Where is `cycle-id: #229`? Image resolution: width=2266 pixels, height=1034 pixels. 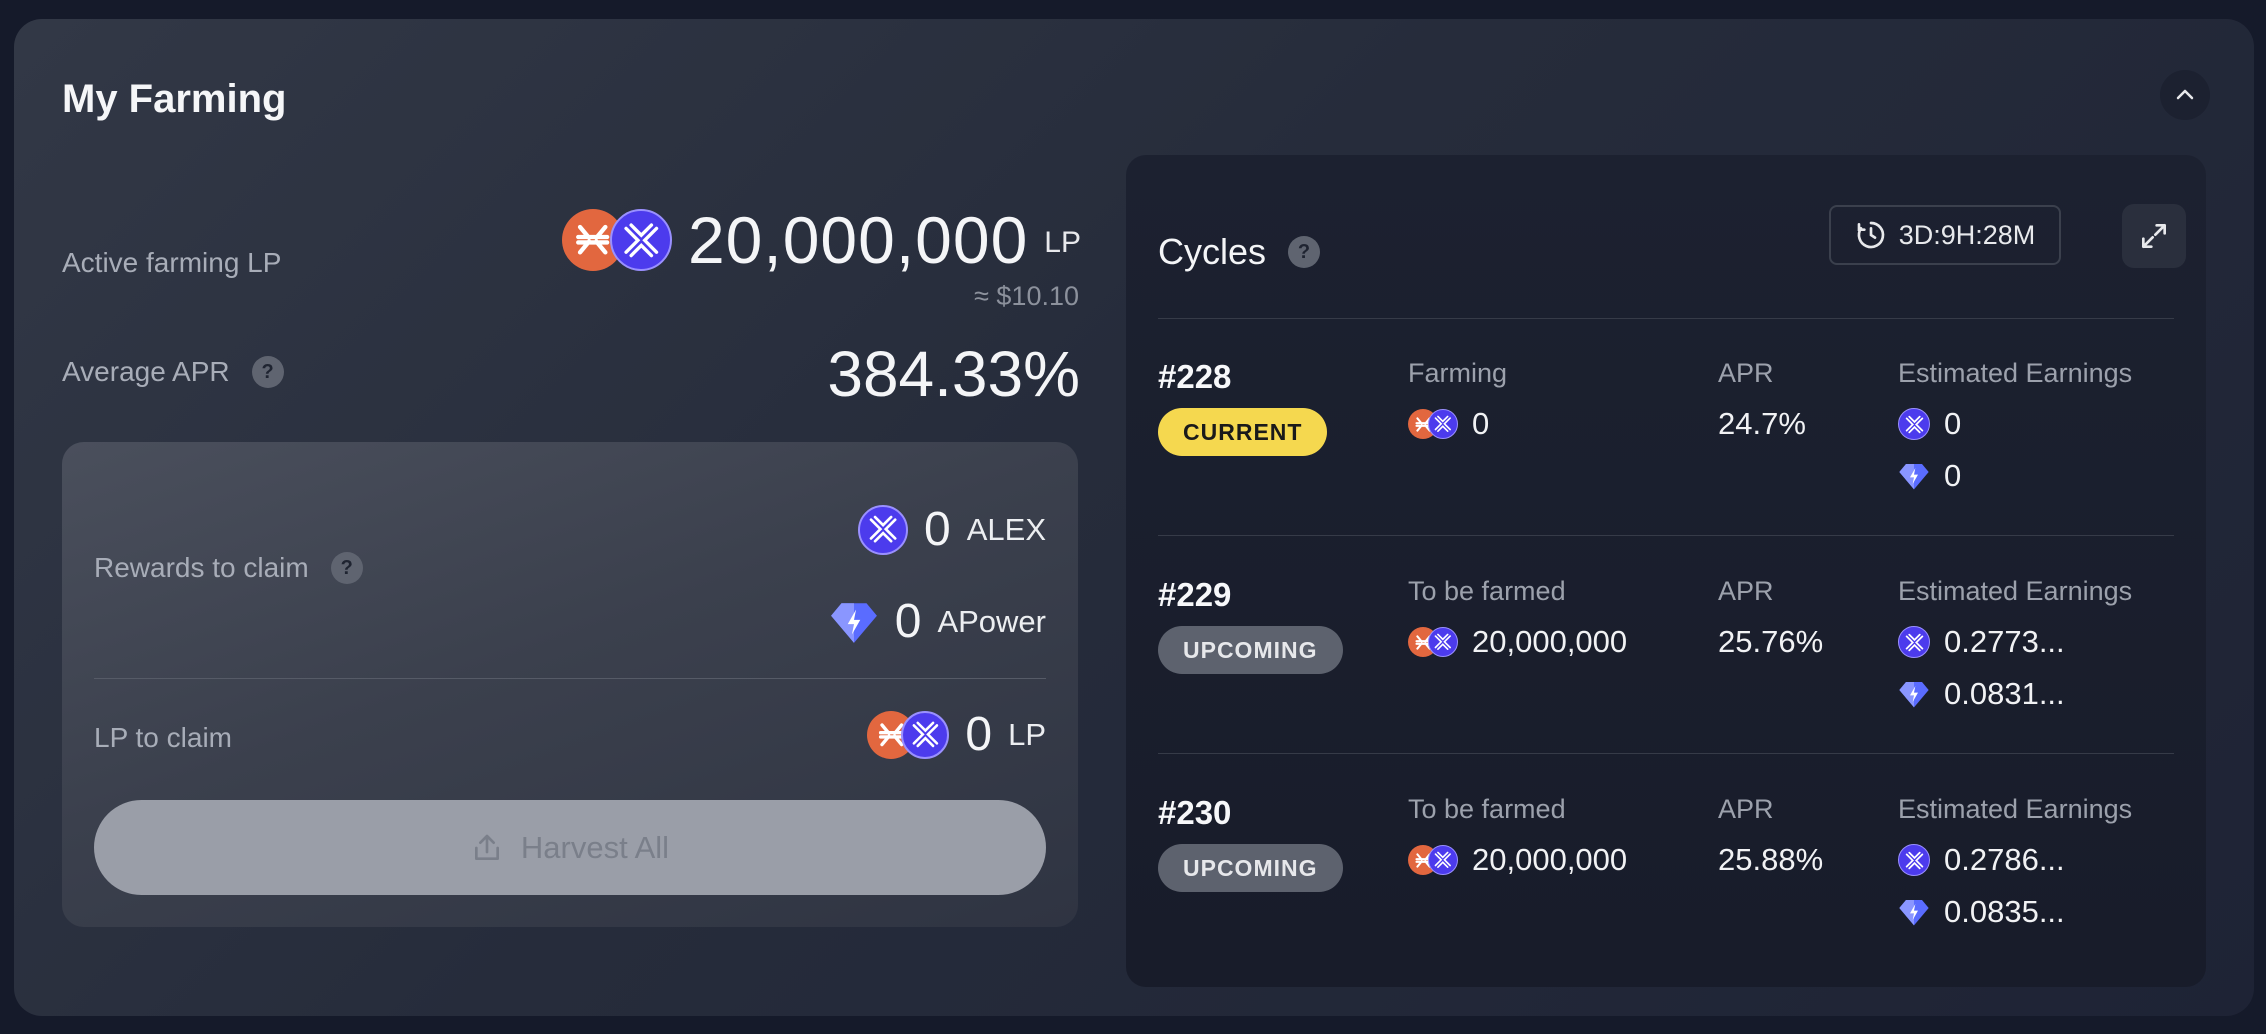 cycle-id: #229 is located at coordinates (1195, 594).